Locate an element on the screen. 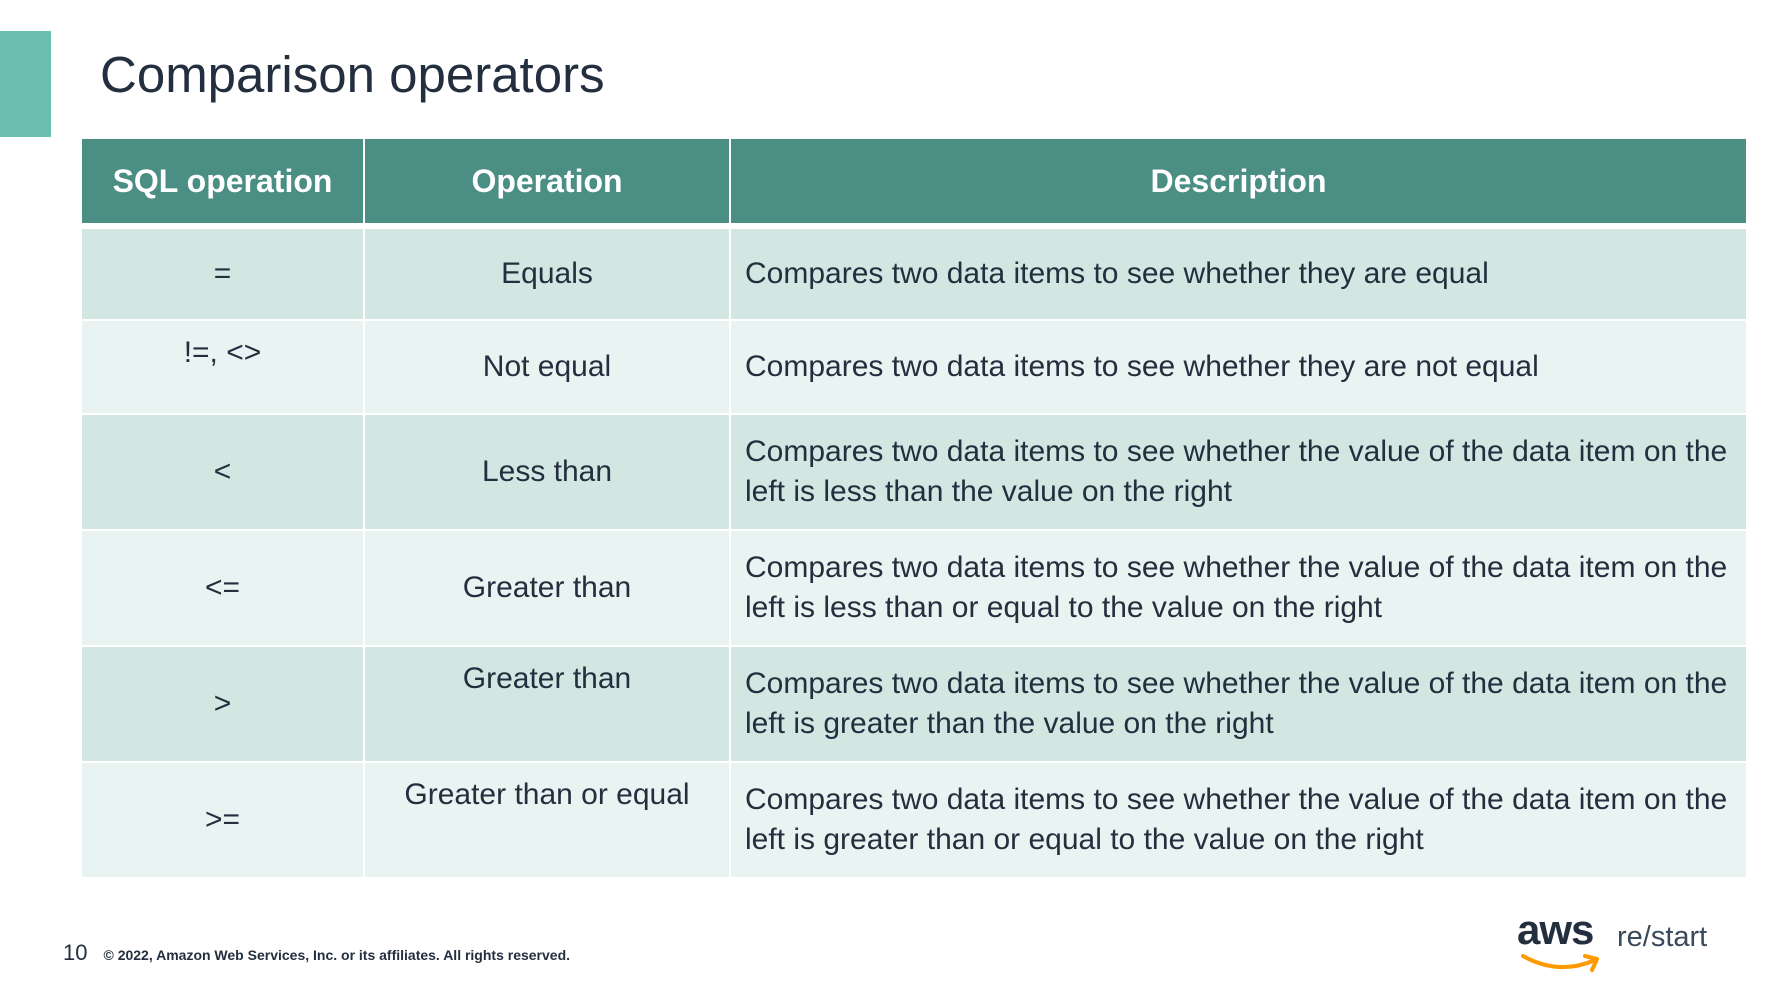  restart-wordmark: re/start is located at coordinates (1662, 937).